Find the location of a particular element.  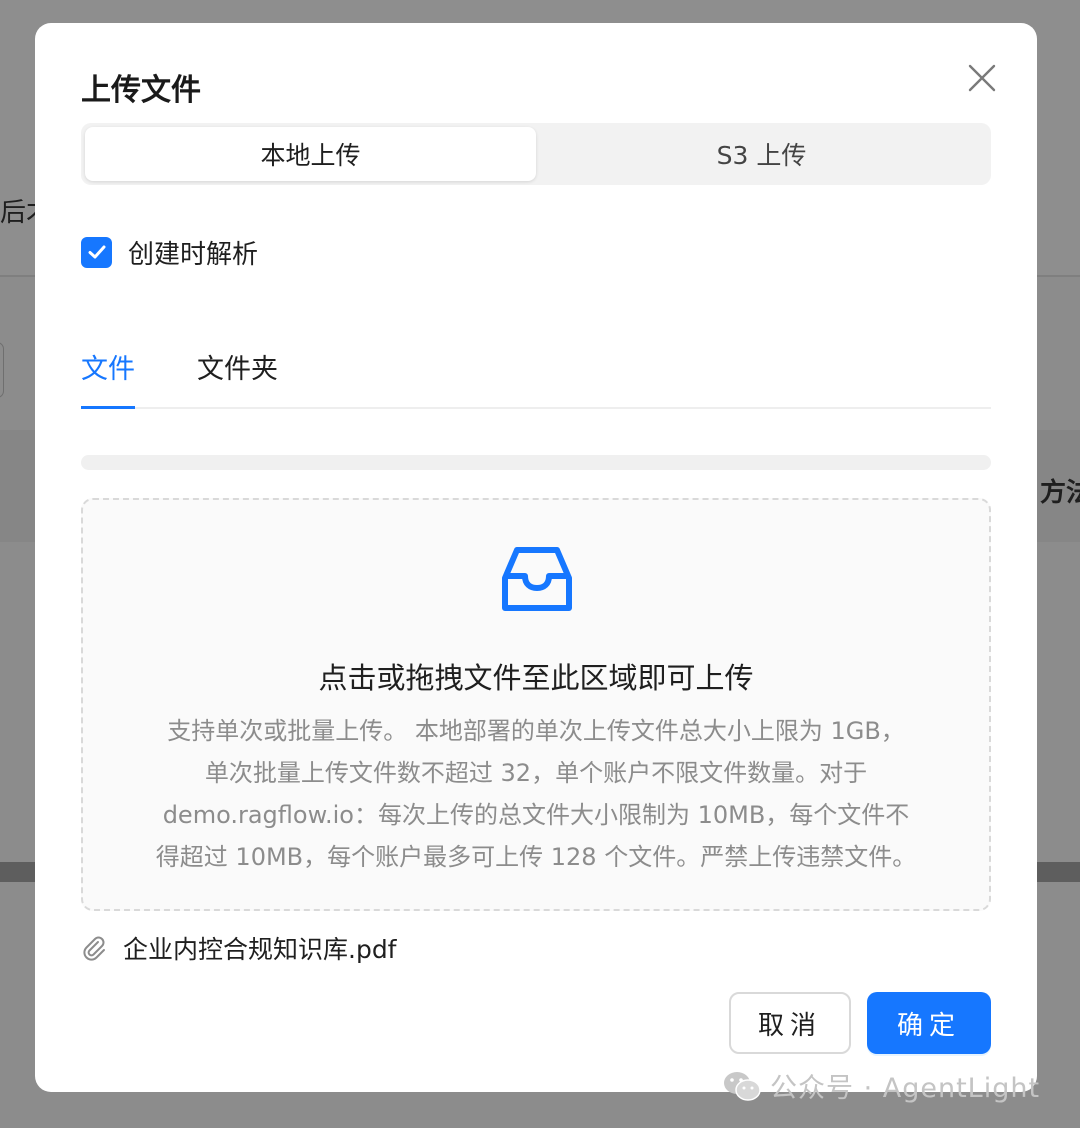

upload-source-segmented: 本地上传 S3 上传 is located at coordinates (536, 154).